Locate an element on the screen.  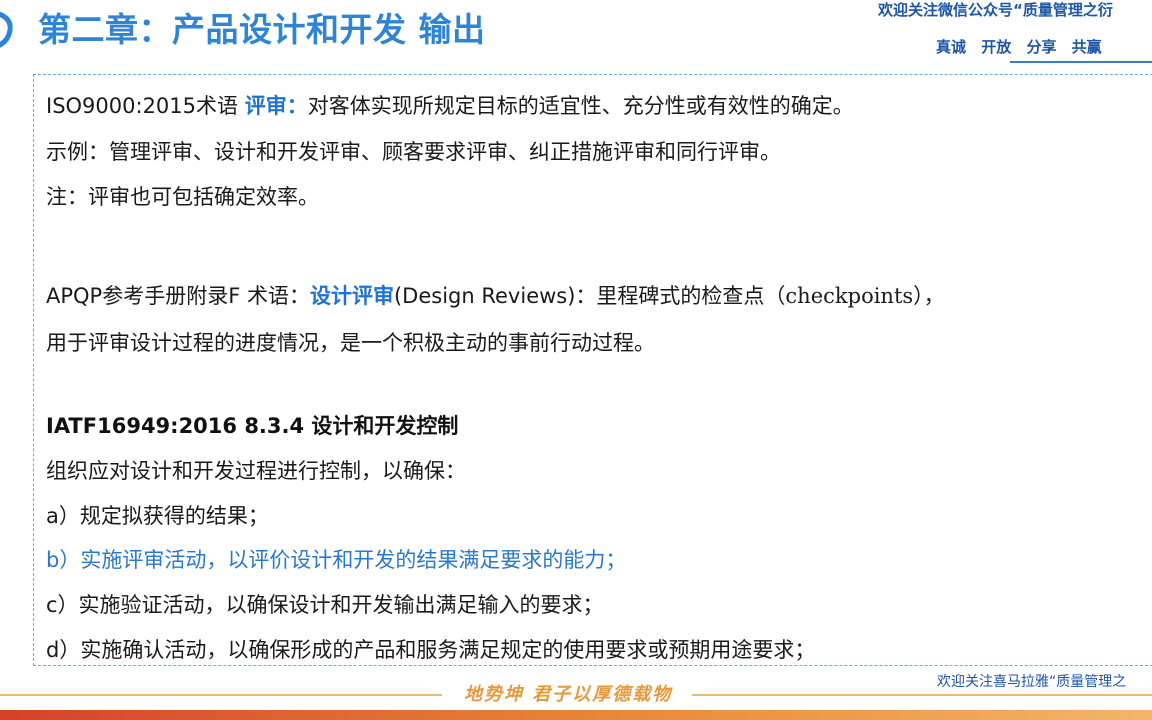
list-item-b: b）实施评审活动，以评价设计和开发的结果满足要求的能力； is located at coordinates (336, 560).